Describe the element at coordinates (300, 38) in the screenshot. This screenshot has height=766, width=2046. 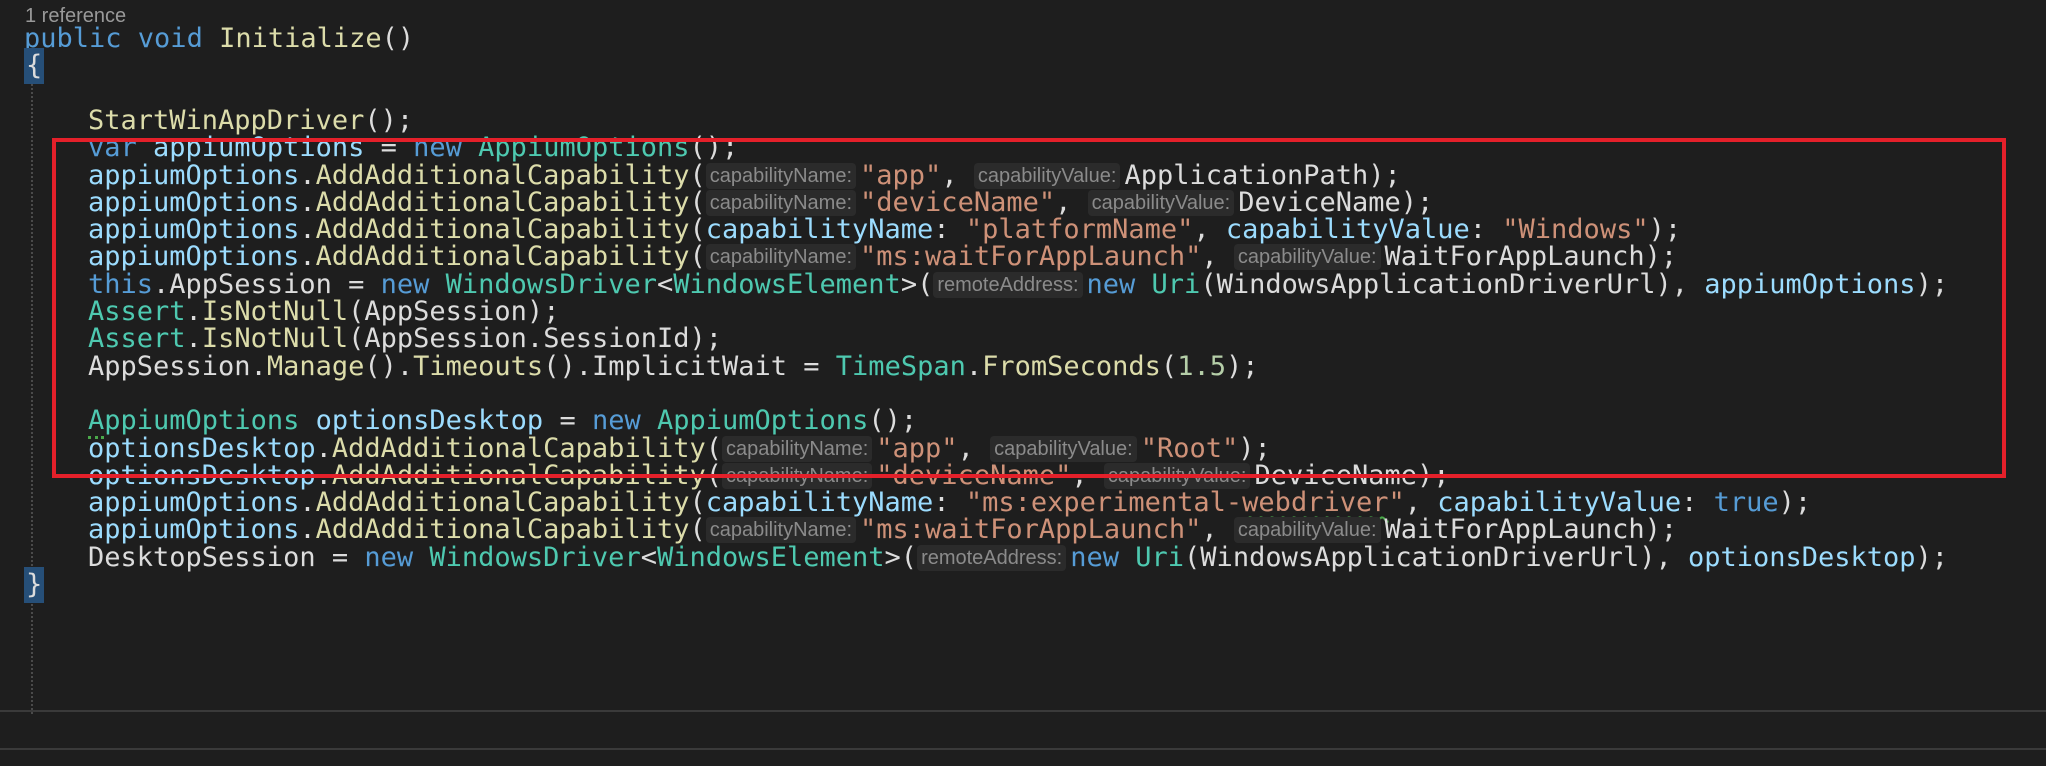
I see `code-token: Initialize` at that location.